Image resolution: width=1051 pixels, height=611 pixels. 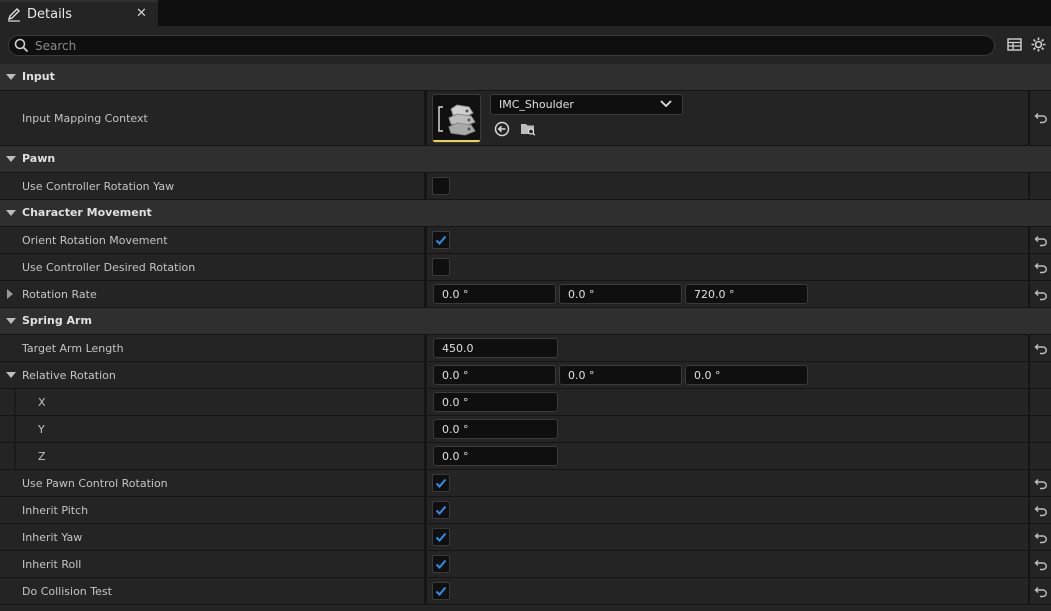 What do you see at coordinates (67, 591) in the screenshot?
I see `property-label: Do Collision Test` at bounding box center [67, 591].